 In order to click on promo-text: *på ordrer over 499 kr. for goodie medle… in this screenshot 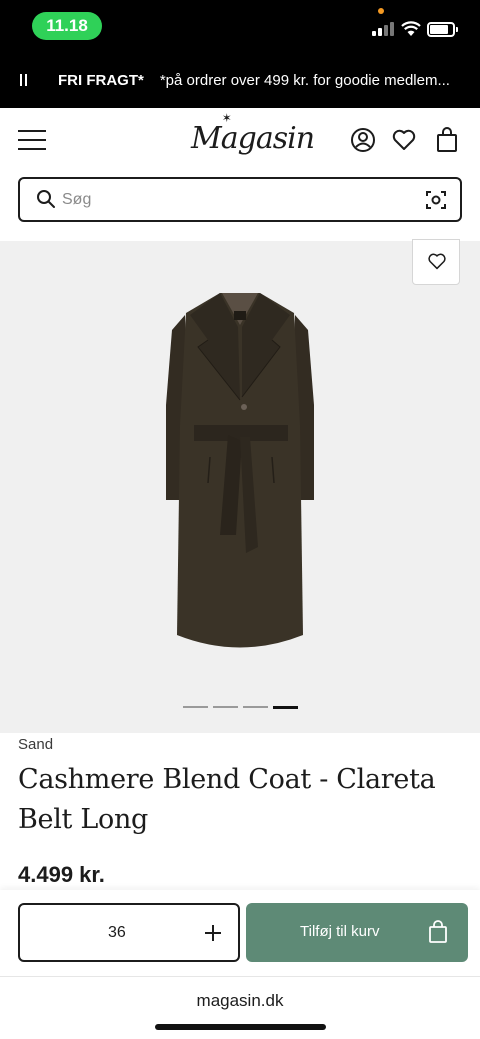, I will do `click(305, 80)`.